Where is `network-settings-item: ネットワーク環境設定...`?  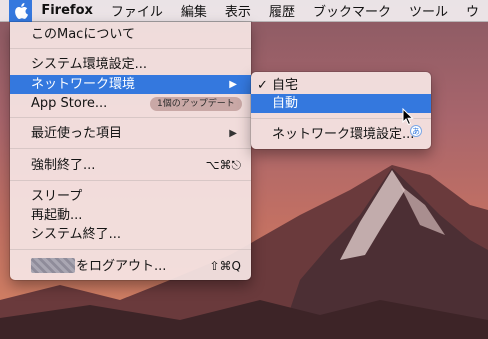 network-settings-item: ネットワーク環境設定... is located at coordinates (341, 134).